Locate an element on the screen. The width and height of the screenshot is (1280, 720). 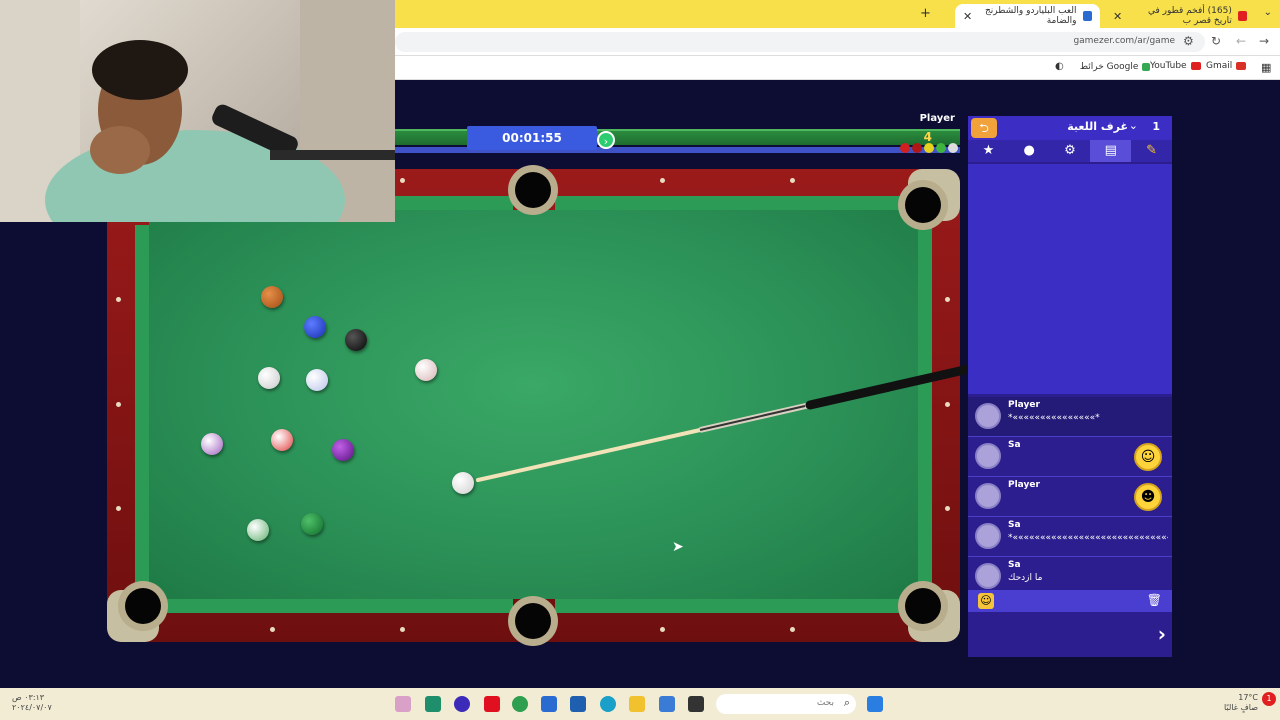
webcam-image is located at coordinates (197, 111).